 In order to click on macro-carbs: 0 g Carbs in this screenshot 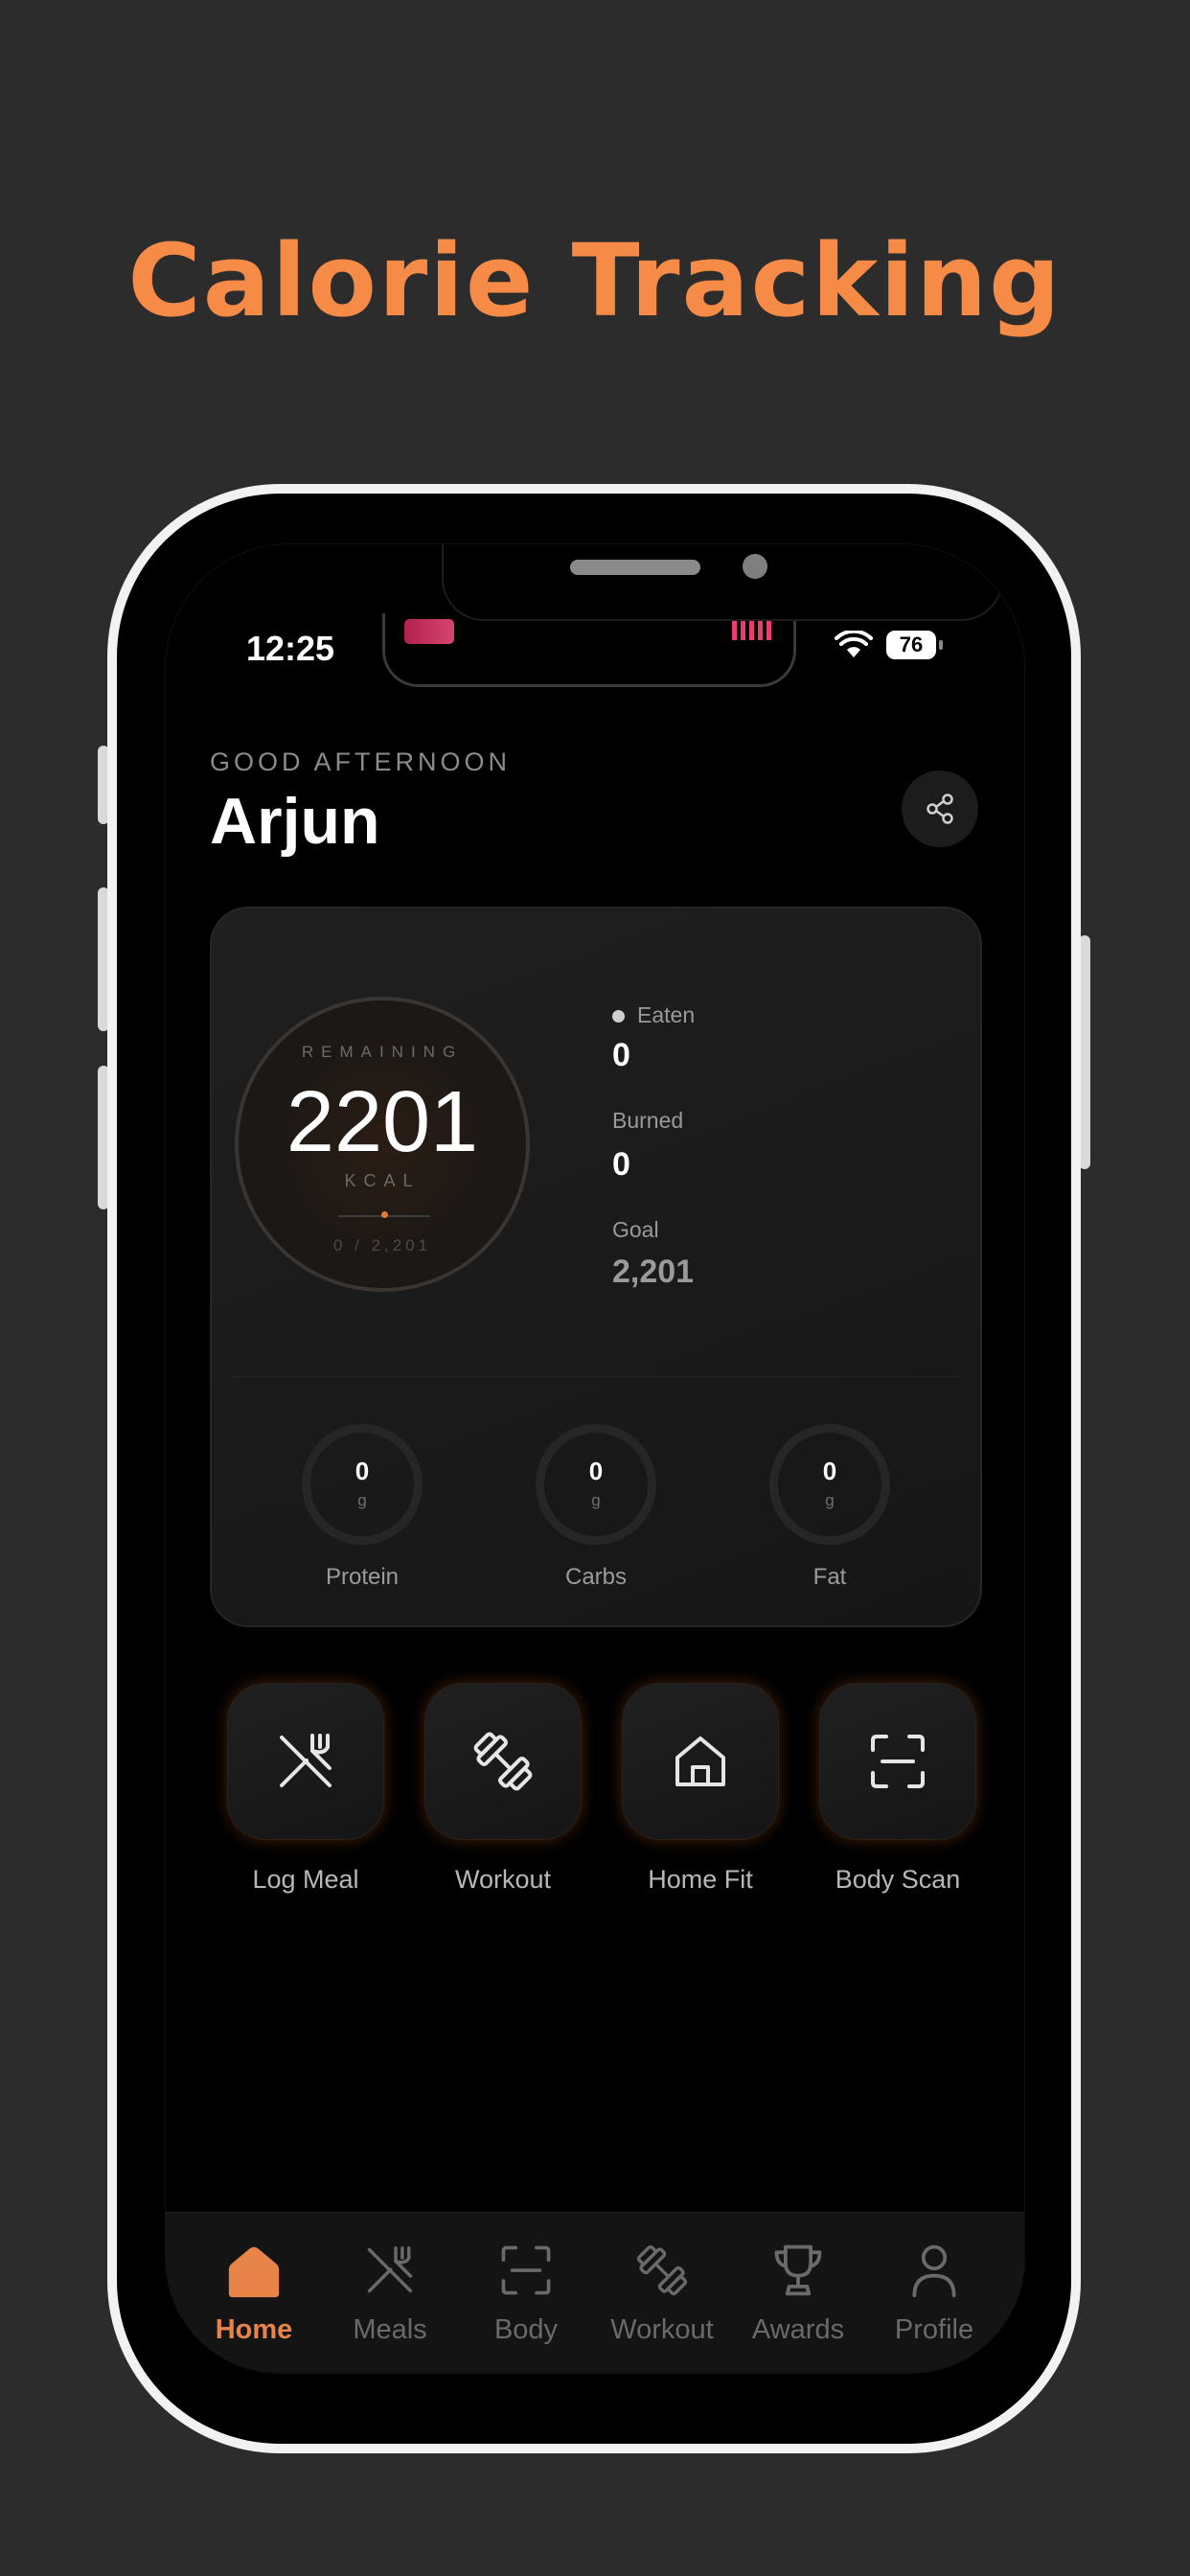, I will do `click(596, 1510)`.